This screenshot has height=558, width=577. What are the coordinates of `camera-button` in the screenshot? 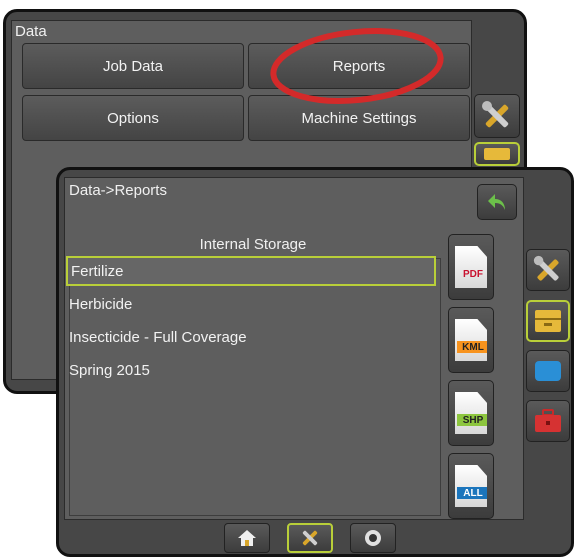 It's located at (373, 538).